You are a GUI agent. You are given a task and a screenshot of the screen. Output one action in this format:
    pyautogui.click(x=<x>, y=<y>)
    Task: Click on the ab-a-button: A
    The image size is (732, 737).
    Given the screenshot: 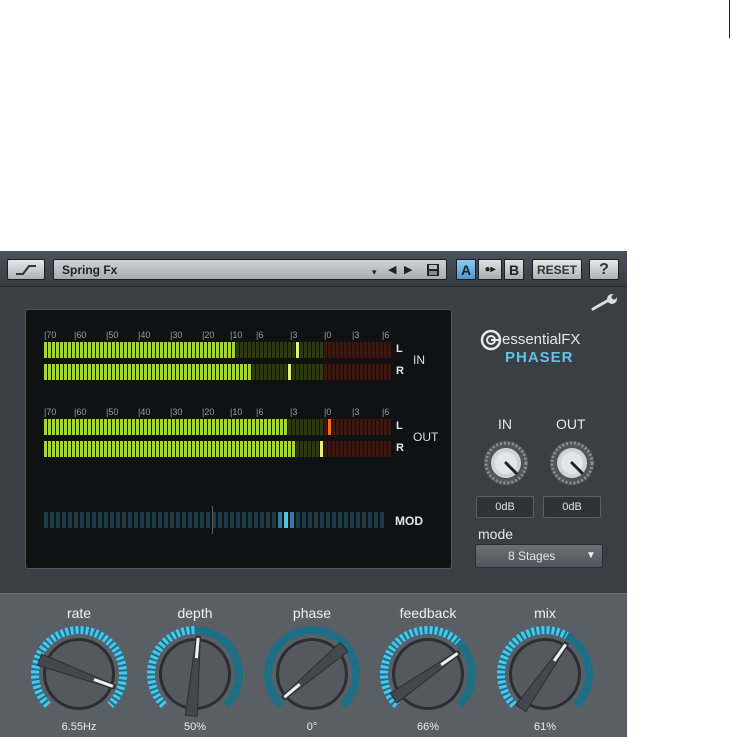 What is the action you would take?
    pyautogui.click(x=466, y=269)
    